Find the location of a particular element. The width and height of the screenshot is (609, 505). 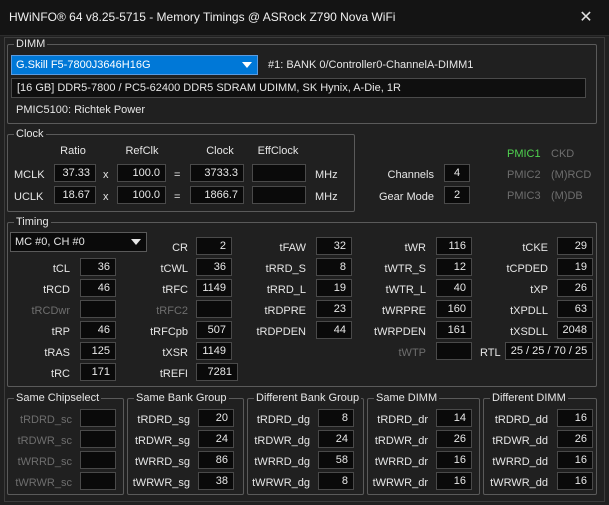

txsr-label: tXSR is located at coordinates (175, 353).